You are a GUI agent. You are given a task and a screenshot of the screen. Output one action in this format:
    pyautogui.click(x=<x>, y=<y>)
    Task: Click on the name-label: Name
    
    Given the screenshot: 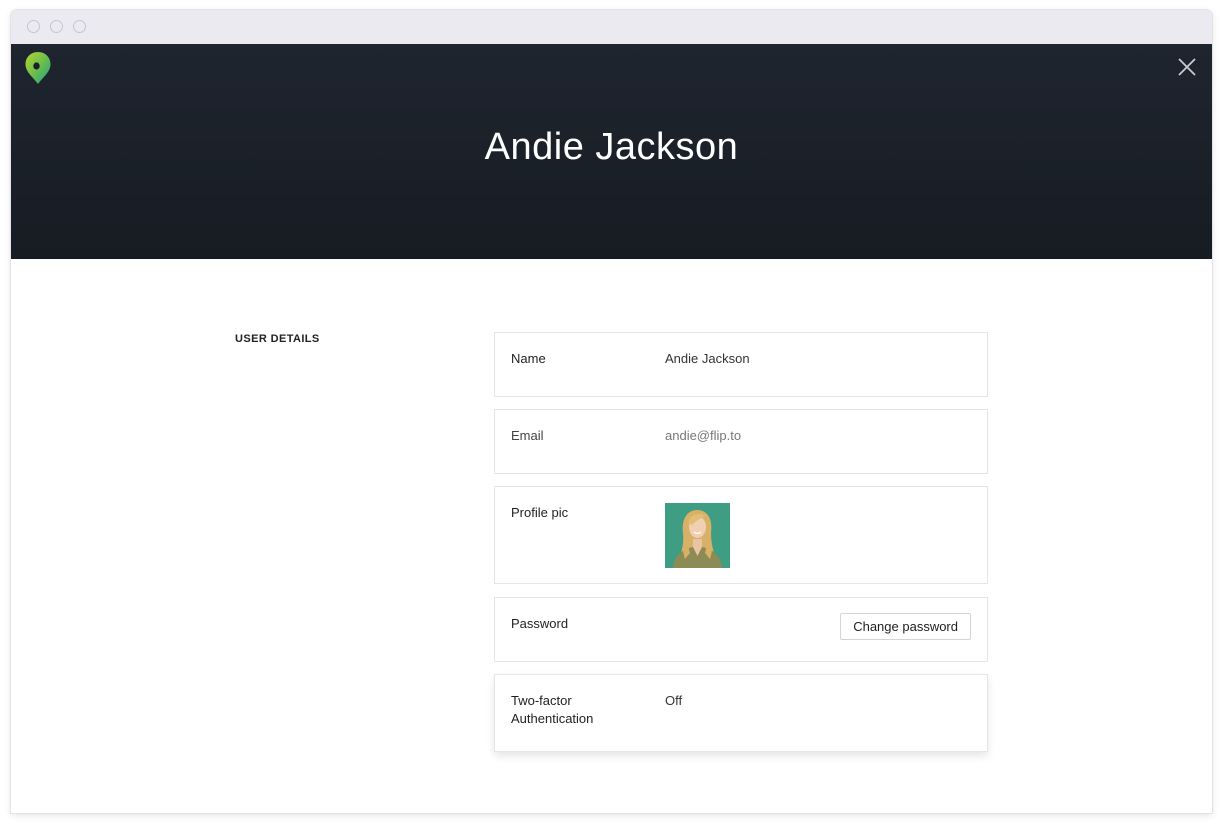 What is the action you would take?
    pyautogui.click(x=528, y=358)
    